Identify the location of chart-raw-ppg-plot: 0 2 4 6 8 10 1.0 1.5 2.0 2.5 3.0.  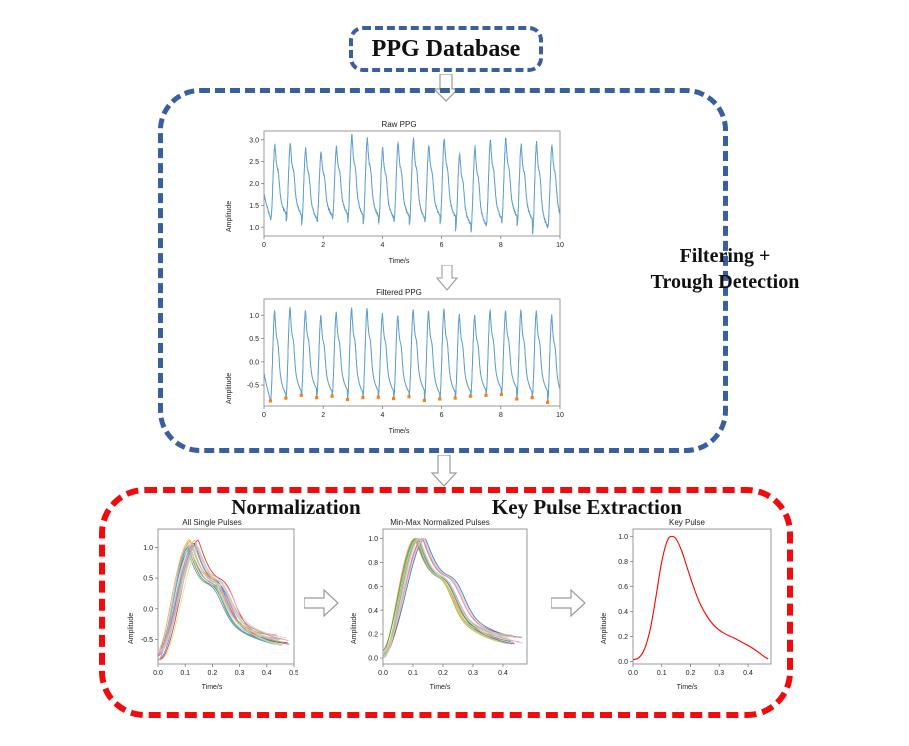
(406, 189).